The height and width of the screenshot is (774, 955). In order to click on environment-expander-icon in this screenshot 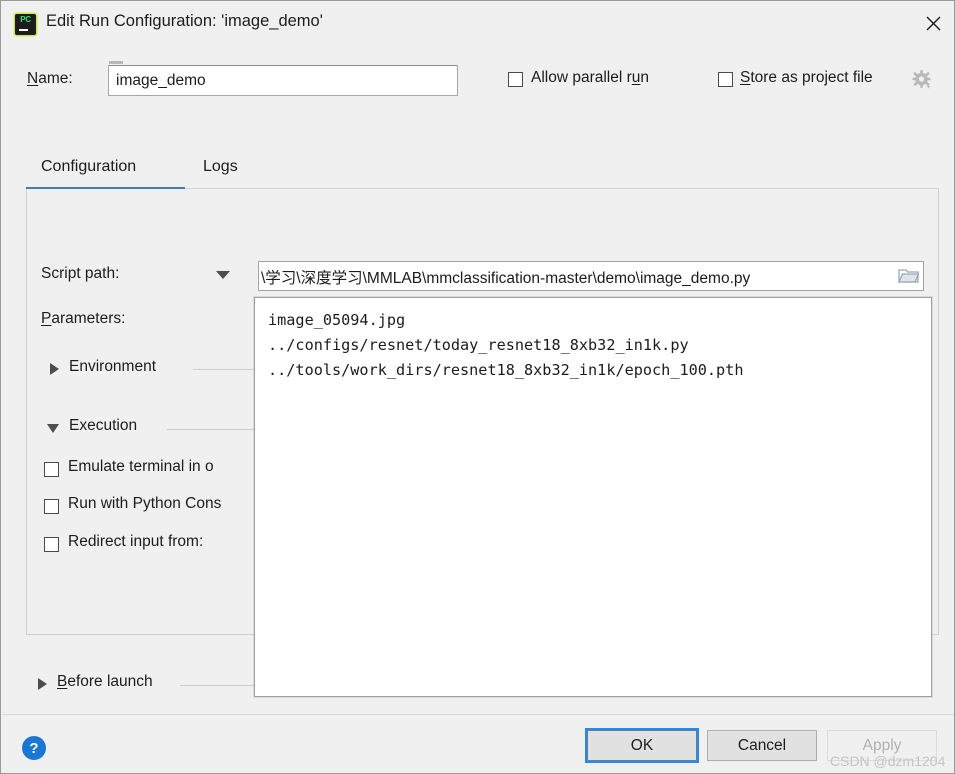, I will do `click(54, 369)`.